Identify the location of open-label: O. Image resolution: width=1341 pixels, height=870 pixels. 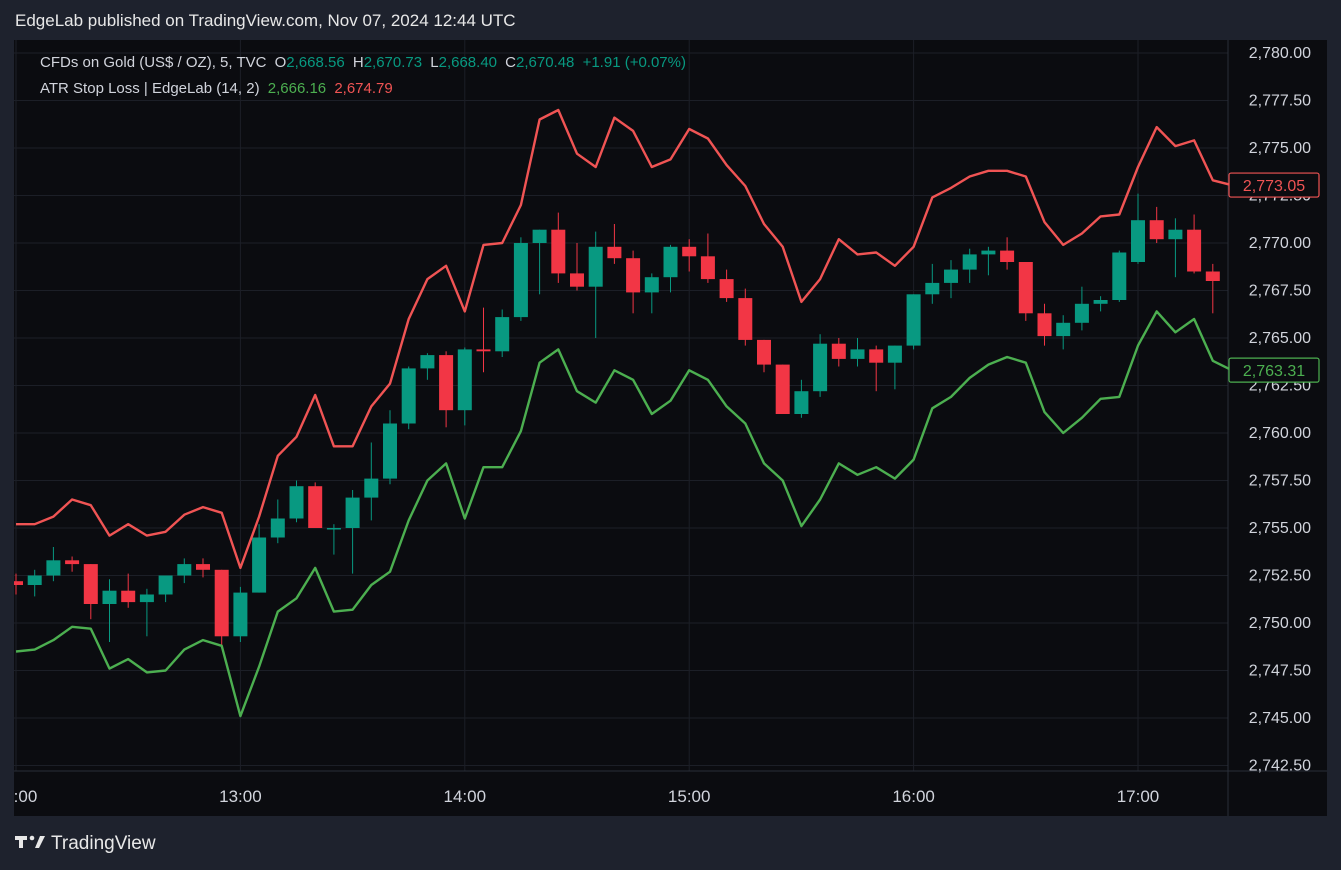
(280, 62).